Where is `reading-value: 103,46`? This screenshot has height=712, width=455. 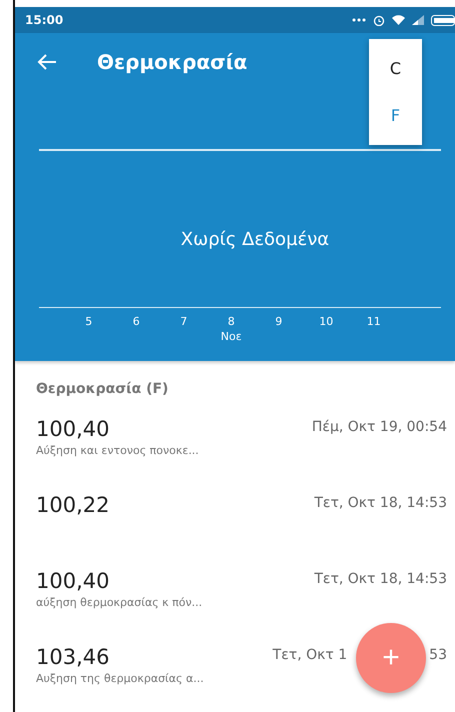
reading-value: 103,46 is located at coordinates (73, 657).